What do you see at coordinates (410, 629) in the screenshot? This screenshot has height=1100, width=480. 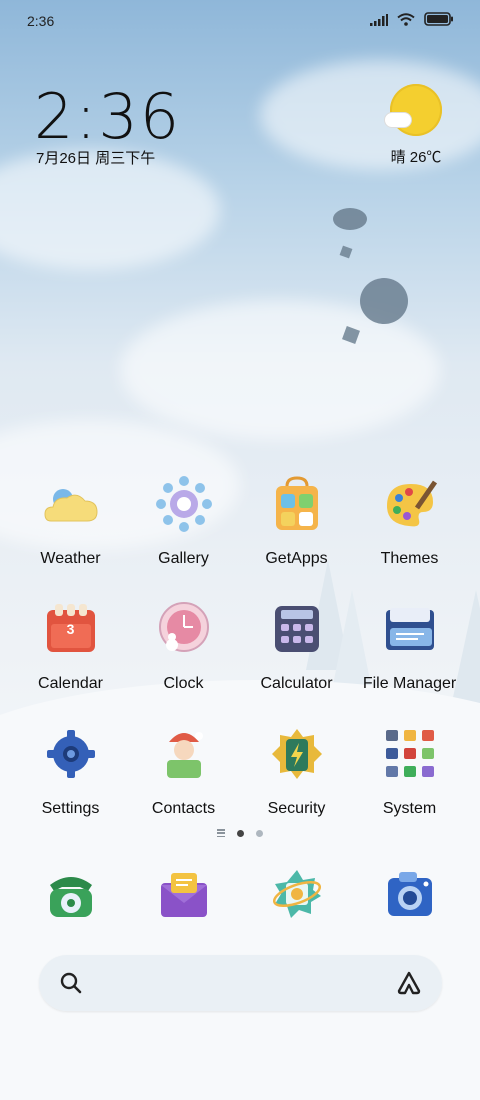 I see `file-manager-icon` at bounding box center [410, 629].